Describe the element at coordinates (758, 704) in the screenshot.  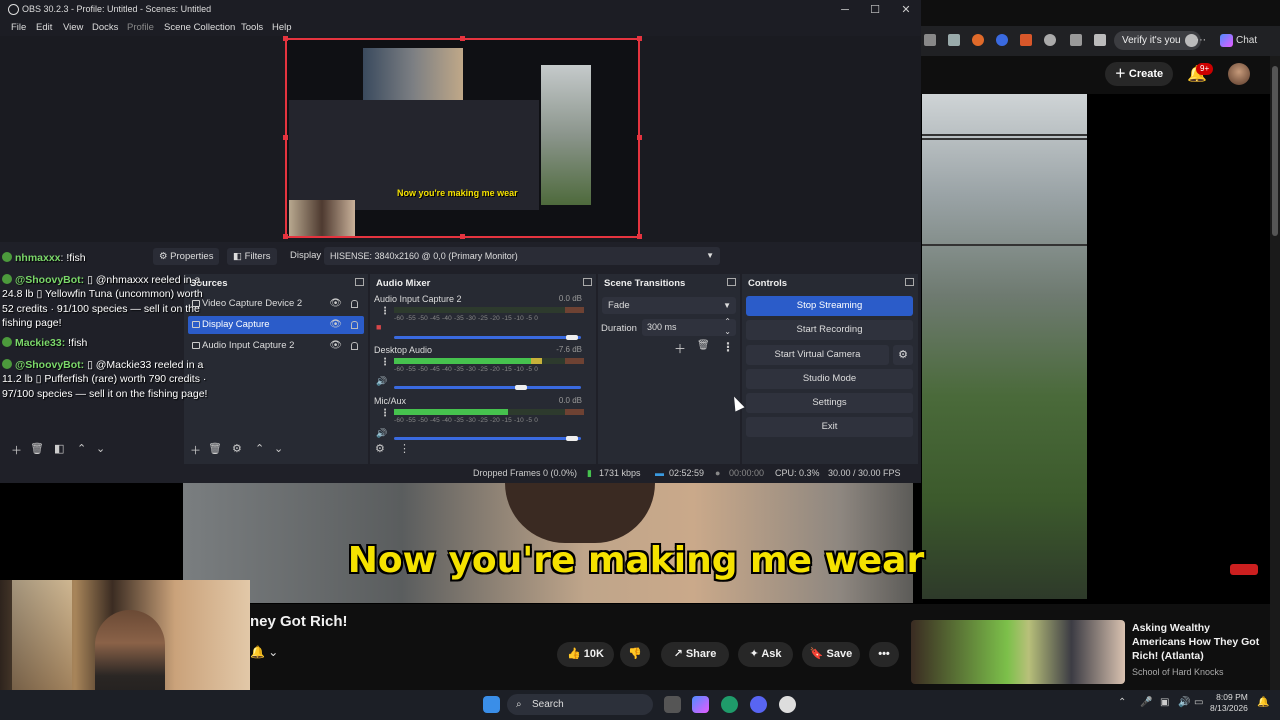
I see `discord-icon` at that location.